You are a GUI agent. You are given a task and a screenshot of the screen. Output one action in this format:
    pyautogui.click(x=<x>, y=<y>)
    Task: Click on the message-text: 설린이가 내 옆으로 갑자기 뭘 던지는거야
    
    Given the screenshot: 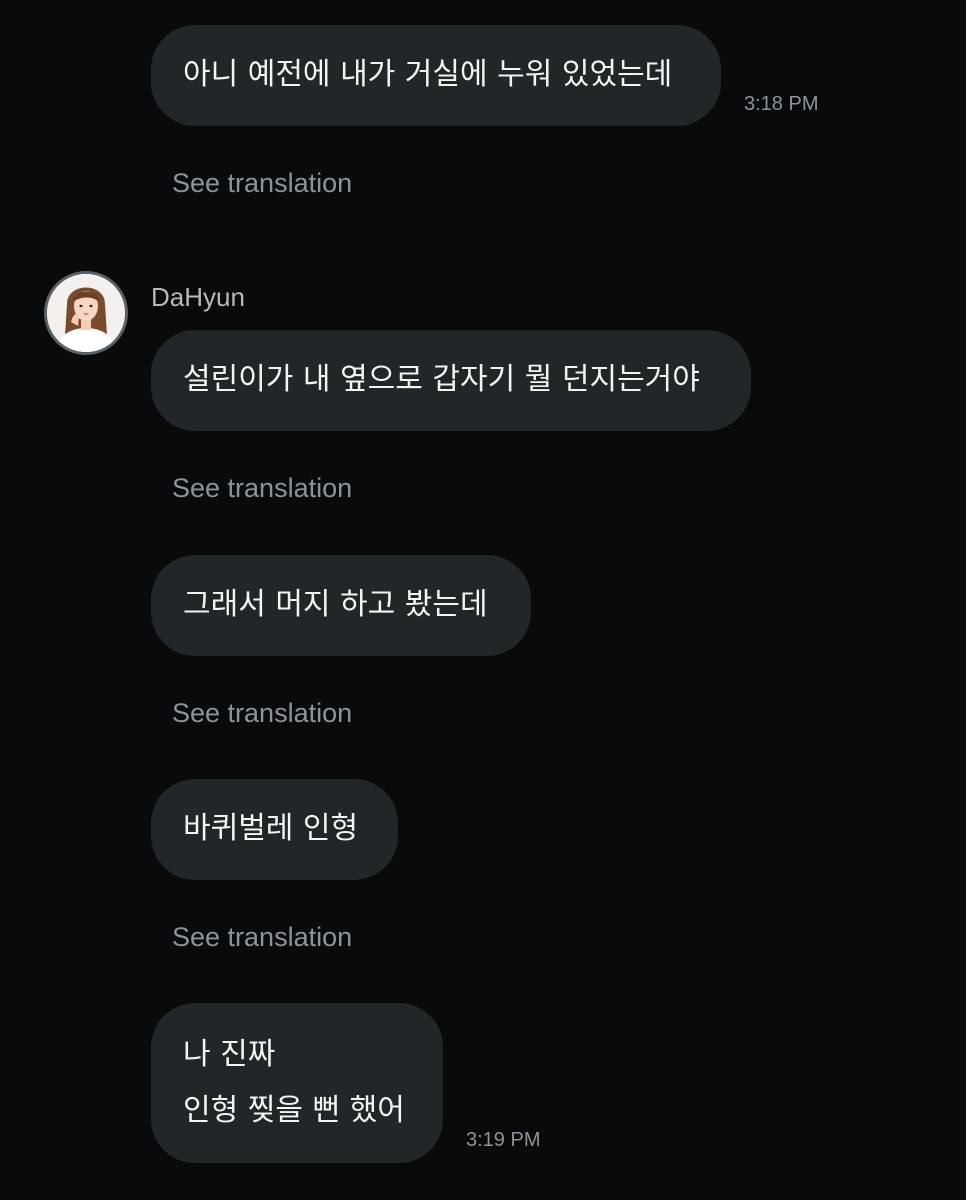 What is the action you would take?
    pyautogui.click(x=441, y=379)
    